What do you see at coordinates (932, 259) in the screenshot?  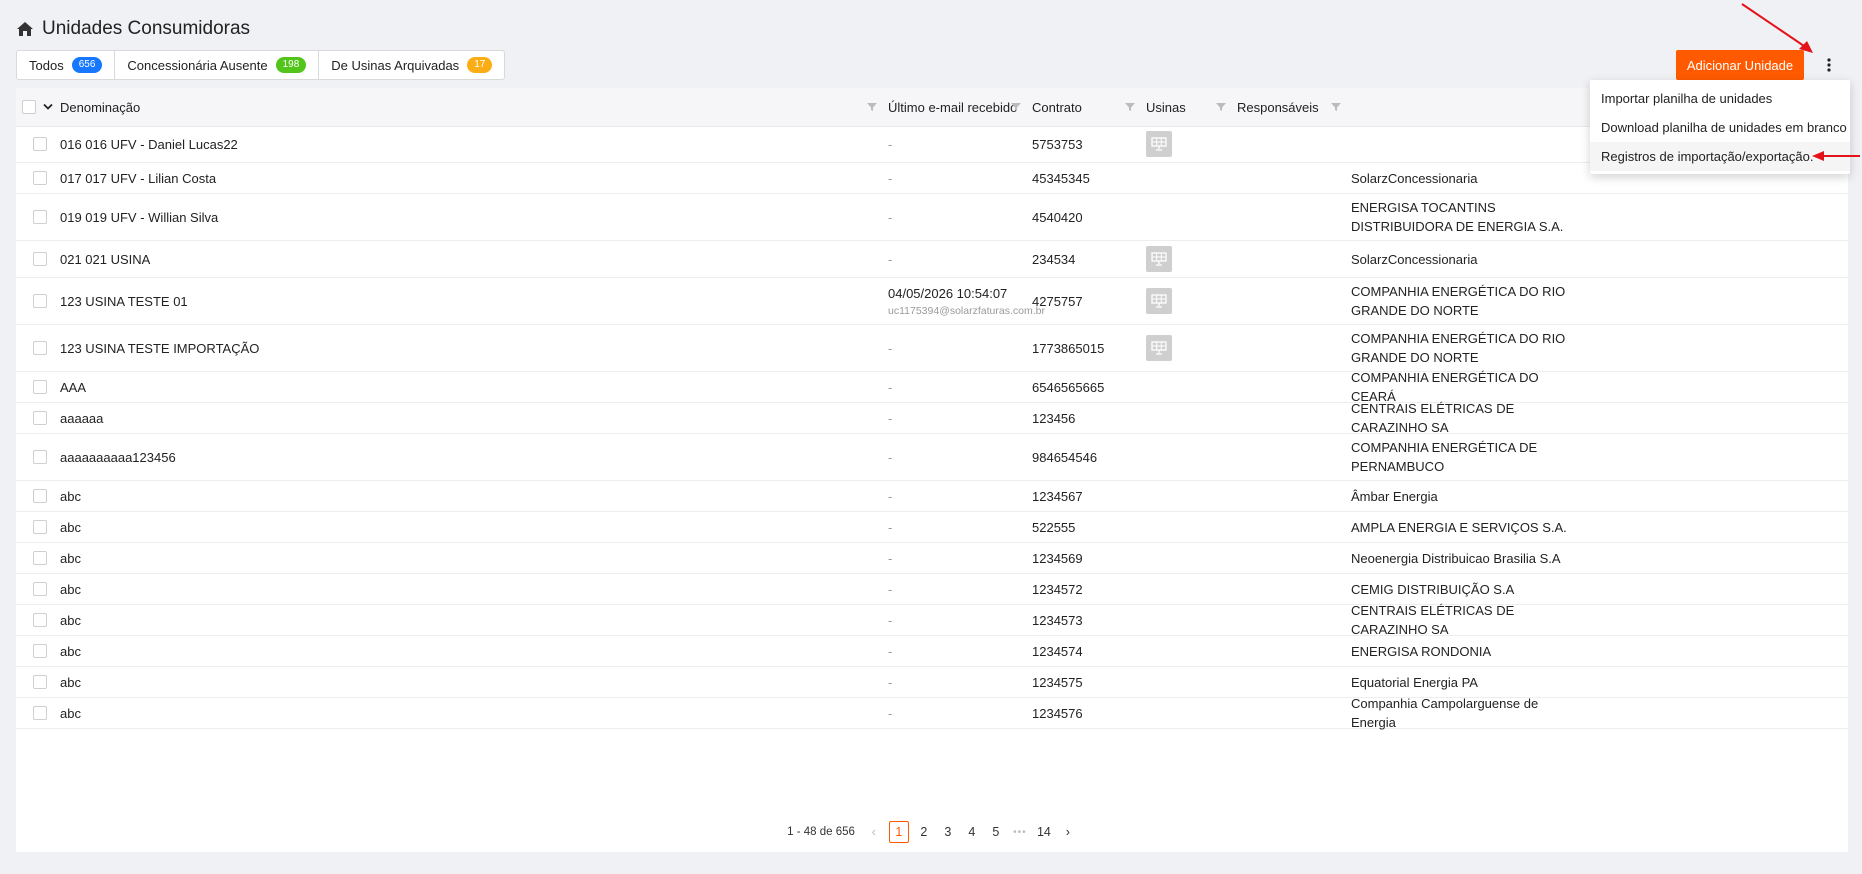 I see `table-row: 021 021 USINA - 234534 SolarzConcessionaria` at bounding box center [932, 259].